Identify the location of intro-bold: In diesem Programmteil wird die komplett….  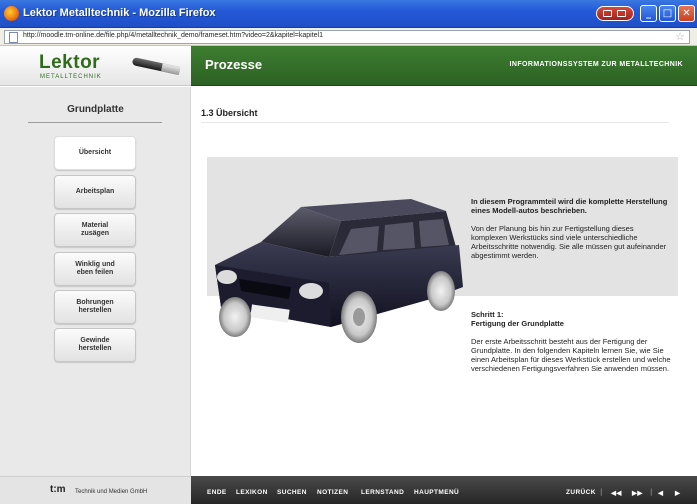
(569, 206).